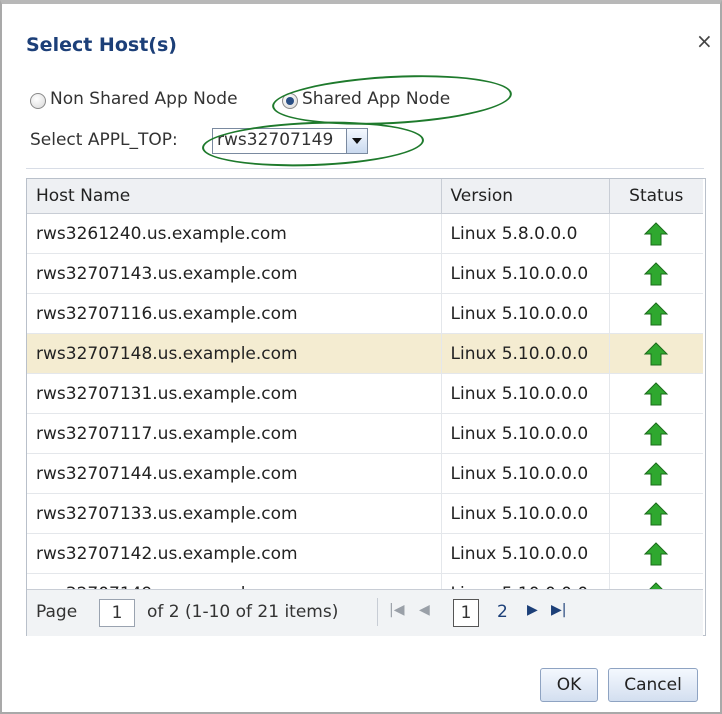 The width and height of the screenshot is (722, 714). I want to click on appl-top-row: Select APPL_TOP: rws32707149, so click(230, 141).